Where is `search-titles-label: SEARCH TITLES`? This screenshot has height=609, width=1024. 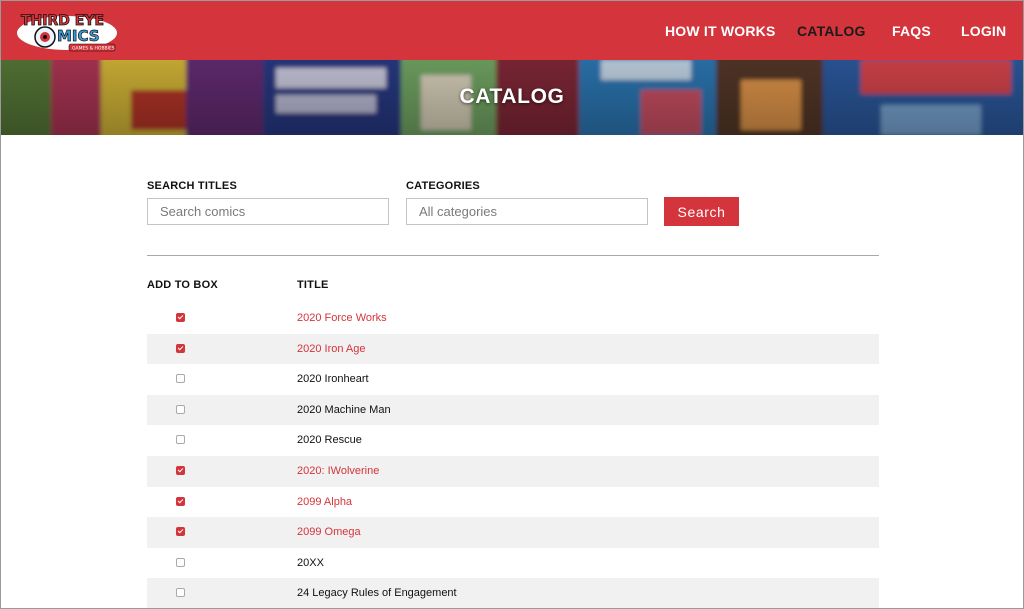
search-titles-label: SEARCH TITLES is located at coordinates (192, 186).